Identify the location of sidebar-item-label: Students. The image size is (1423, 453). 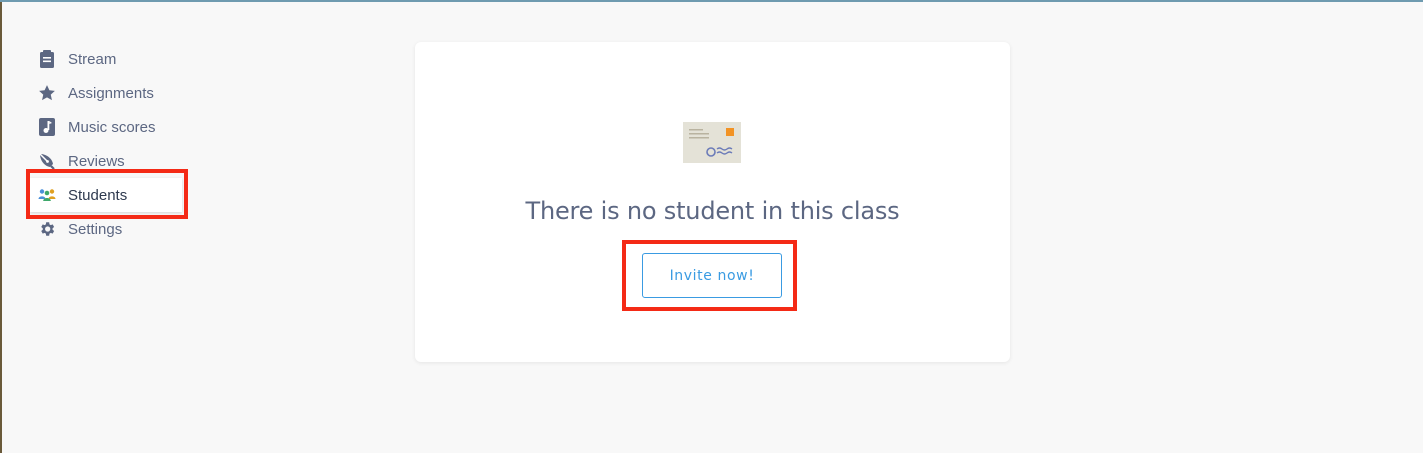
(98, 195).